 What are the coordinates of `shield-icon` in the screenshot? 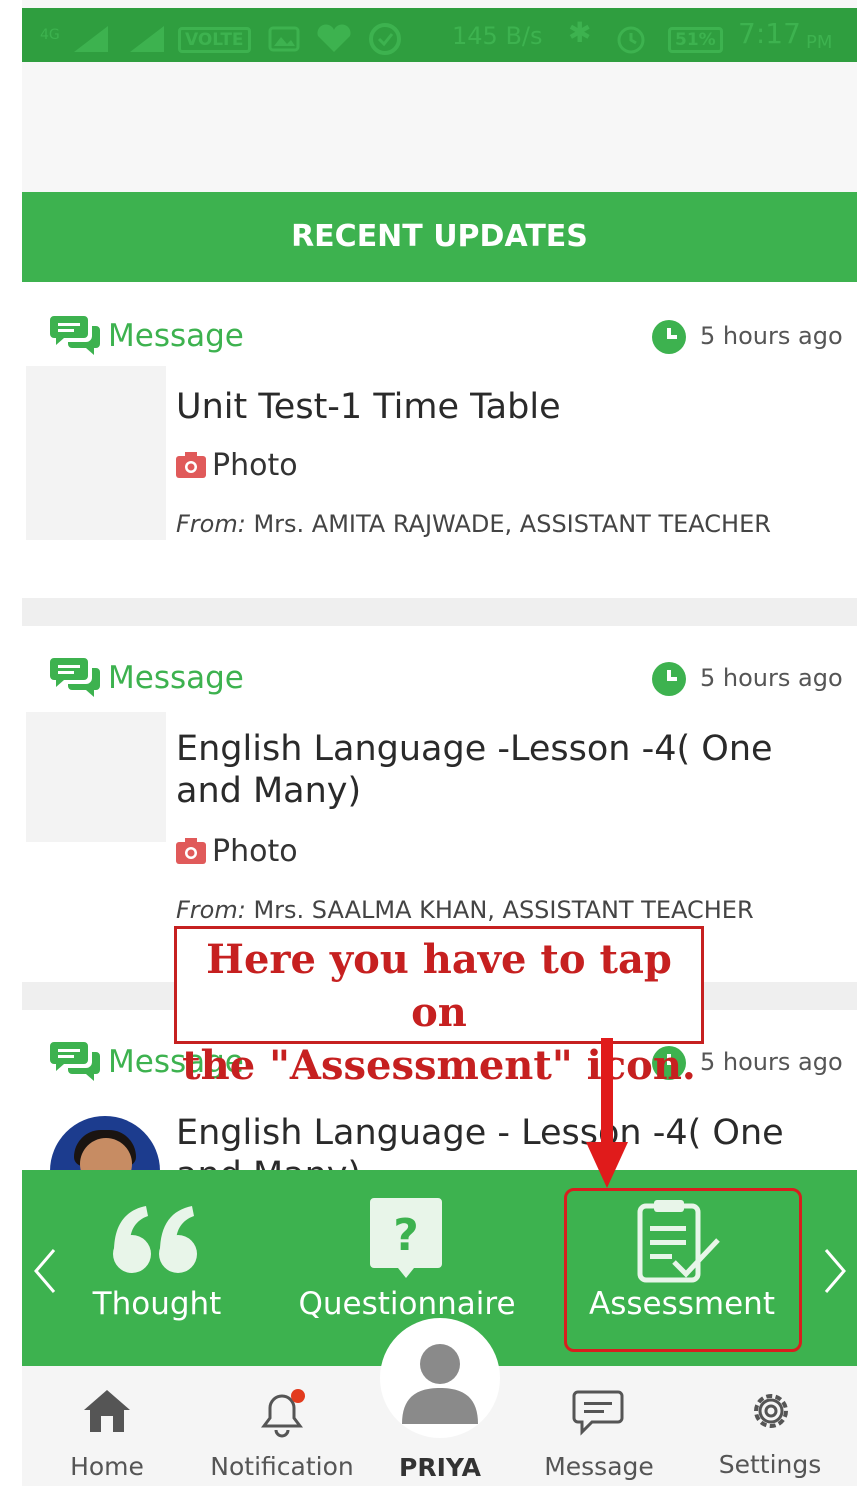 It's located at (385, 39).